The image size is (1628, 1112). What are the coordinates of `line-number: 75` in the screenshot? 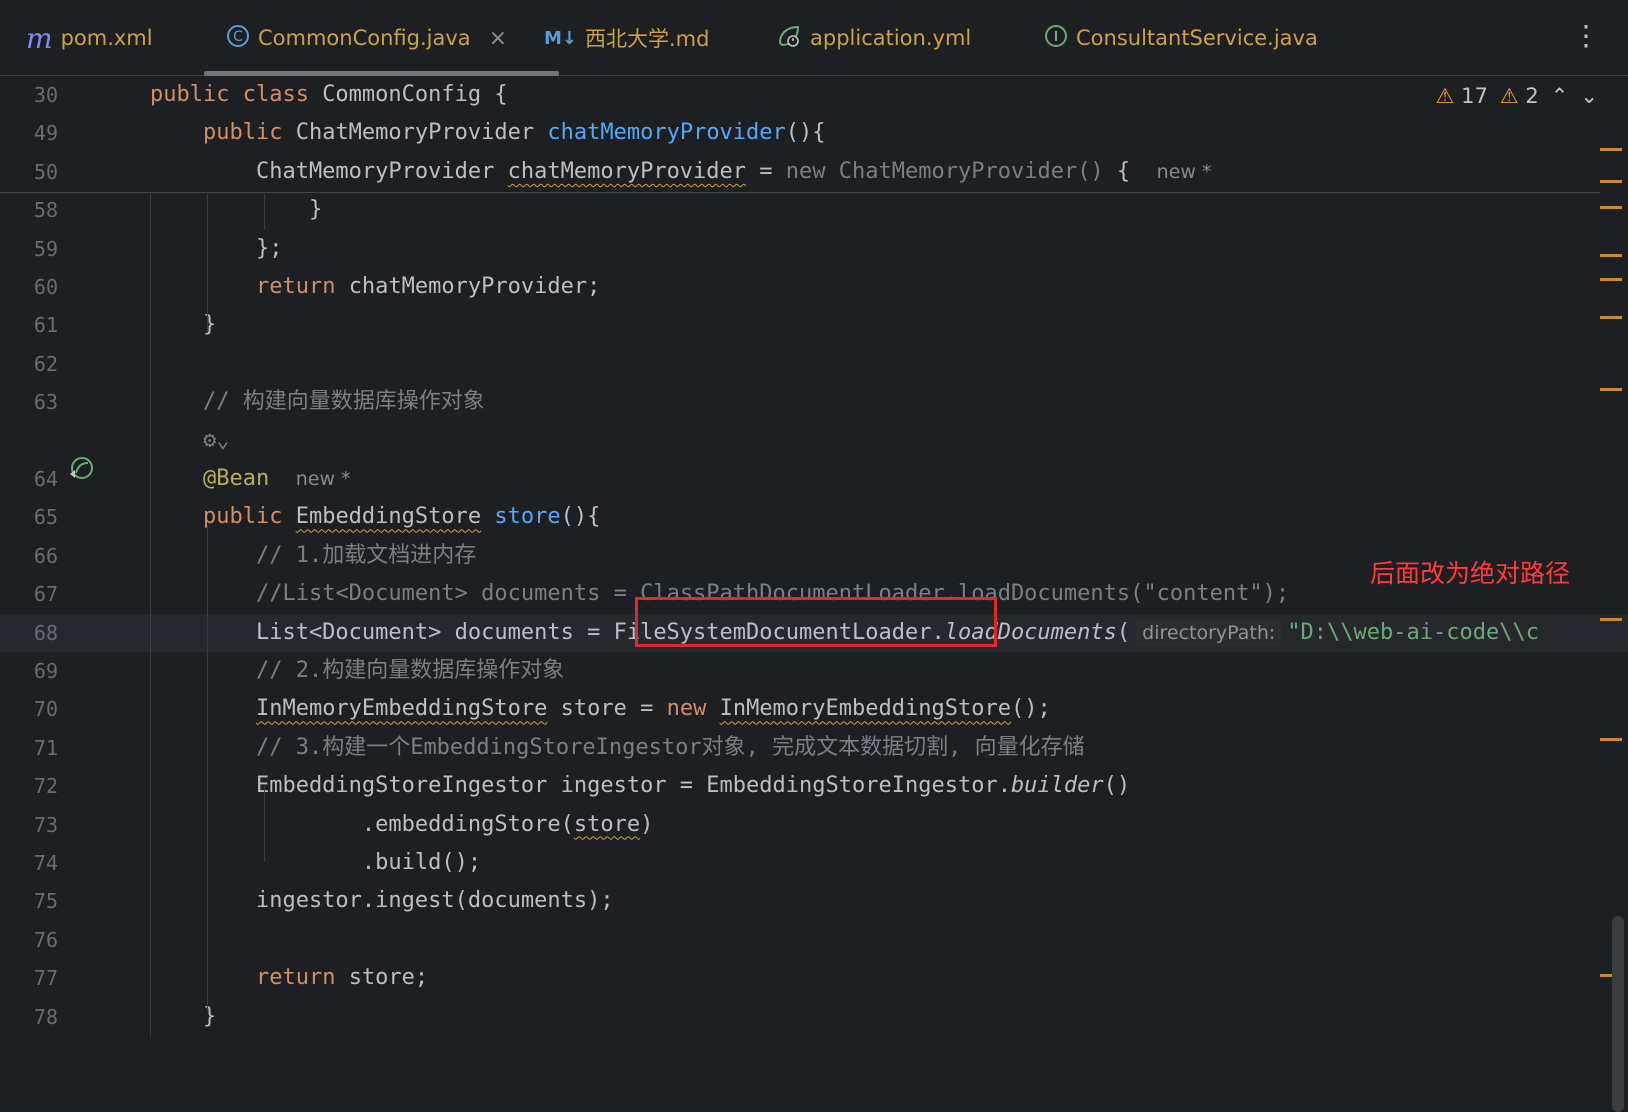 It's located at (29, 901).